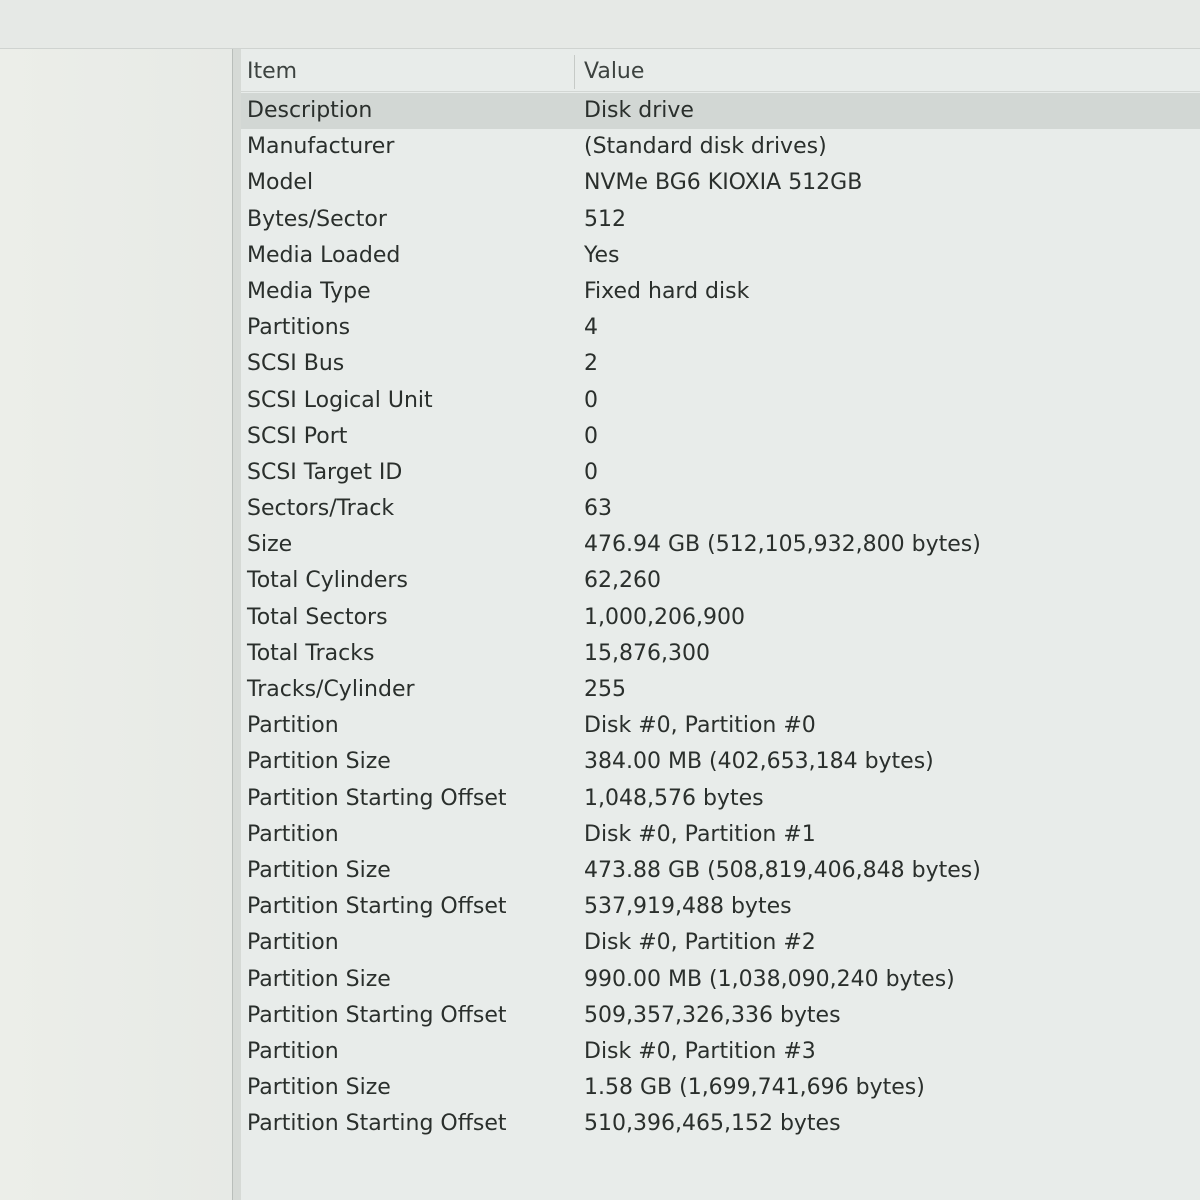 The height and width of the screenshot is (1200, 1200). What do you see at coordinates (700, 834) in the screenshot?
I see `row-value-cell: Disk #0, Partition #1` at bounding box center [700, 834].